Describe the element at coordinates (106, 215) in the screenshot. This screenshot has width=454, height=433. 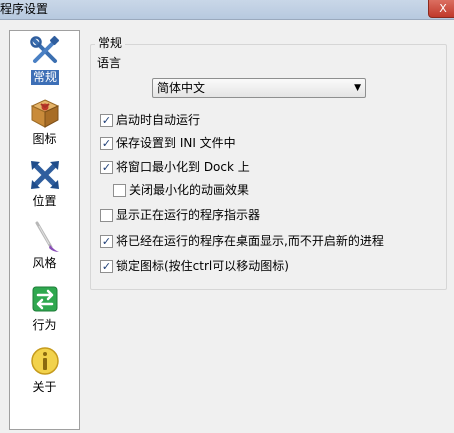
I see `running-indicator-checkbox` at that location.